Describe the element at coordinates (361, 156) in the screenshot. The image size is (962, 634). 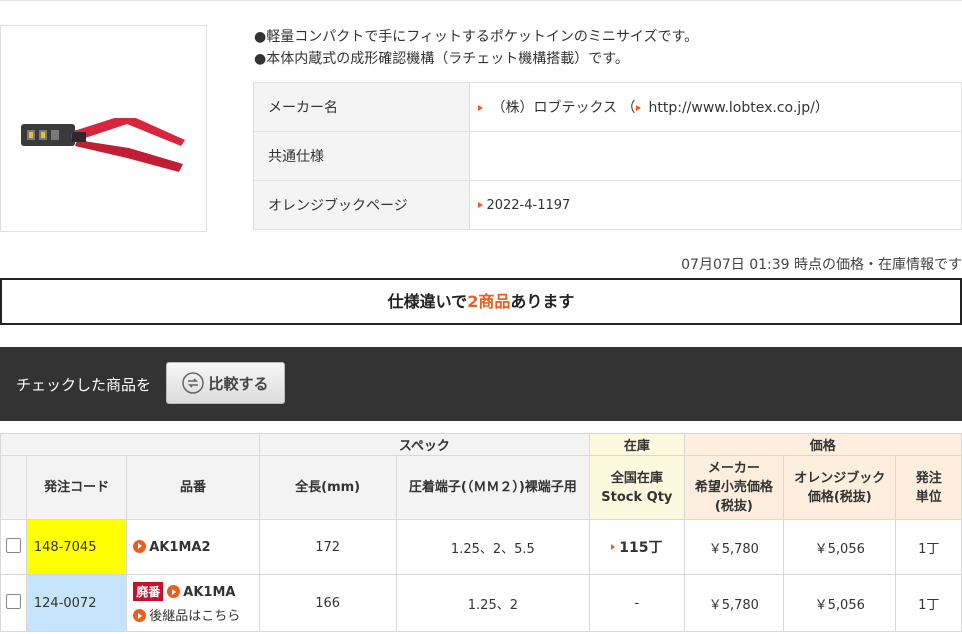
I see `common-spec-label: 共通仕様` at that location.